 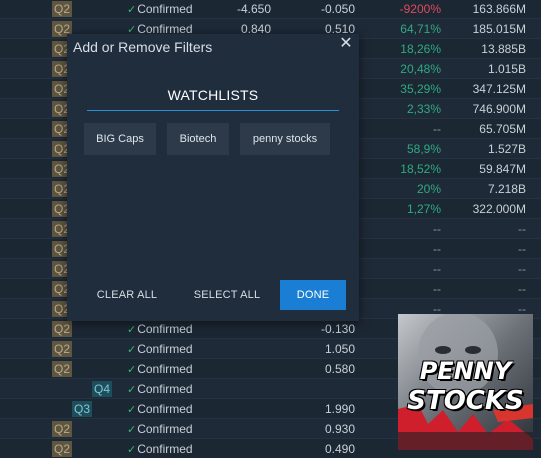 What do you see at coordinates (313, 295) in the screenshot?
I see `done-button: DONE` at bounding box center [313, 295].